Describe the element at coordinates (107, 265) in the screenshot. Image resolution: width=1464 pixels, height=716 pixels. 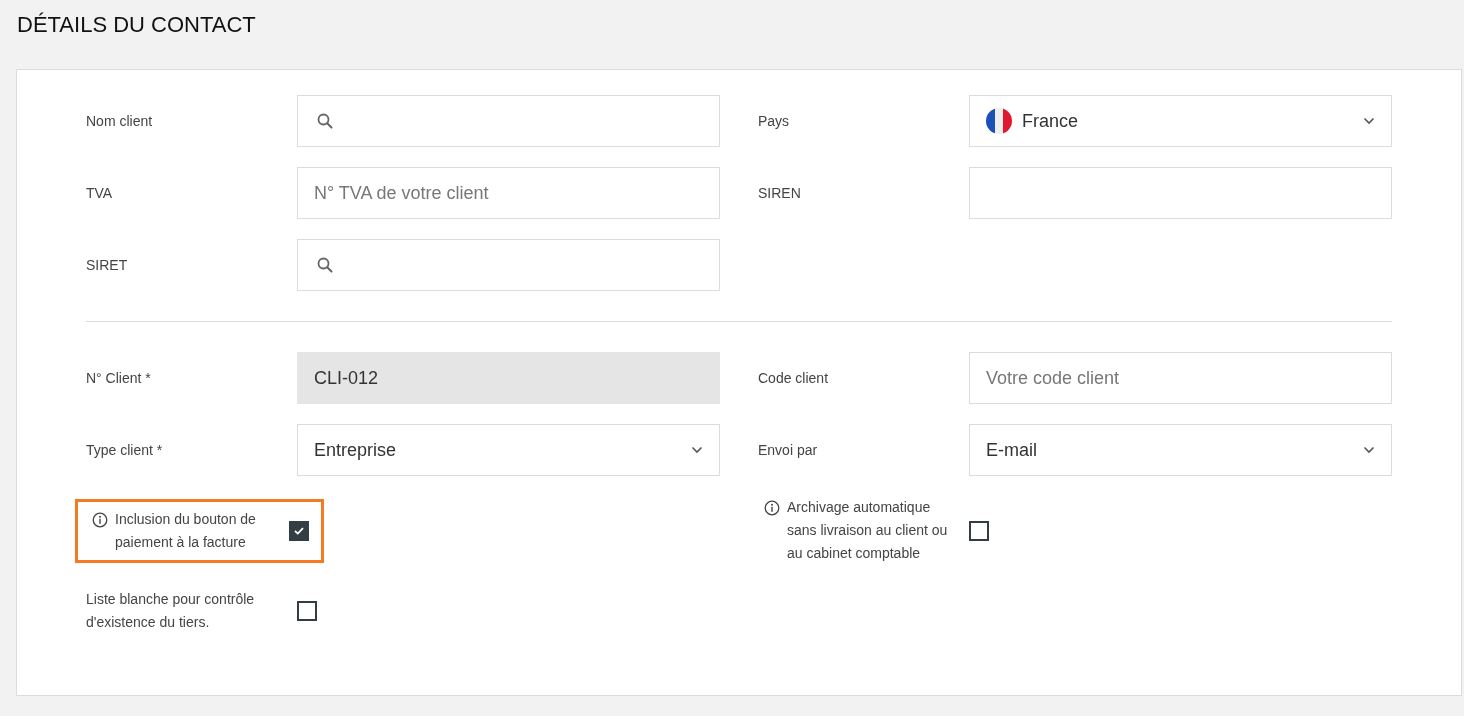
I see `field-label: SIRET` at that location.